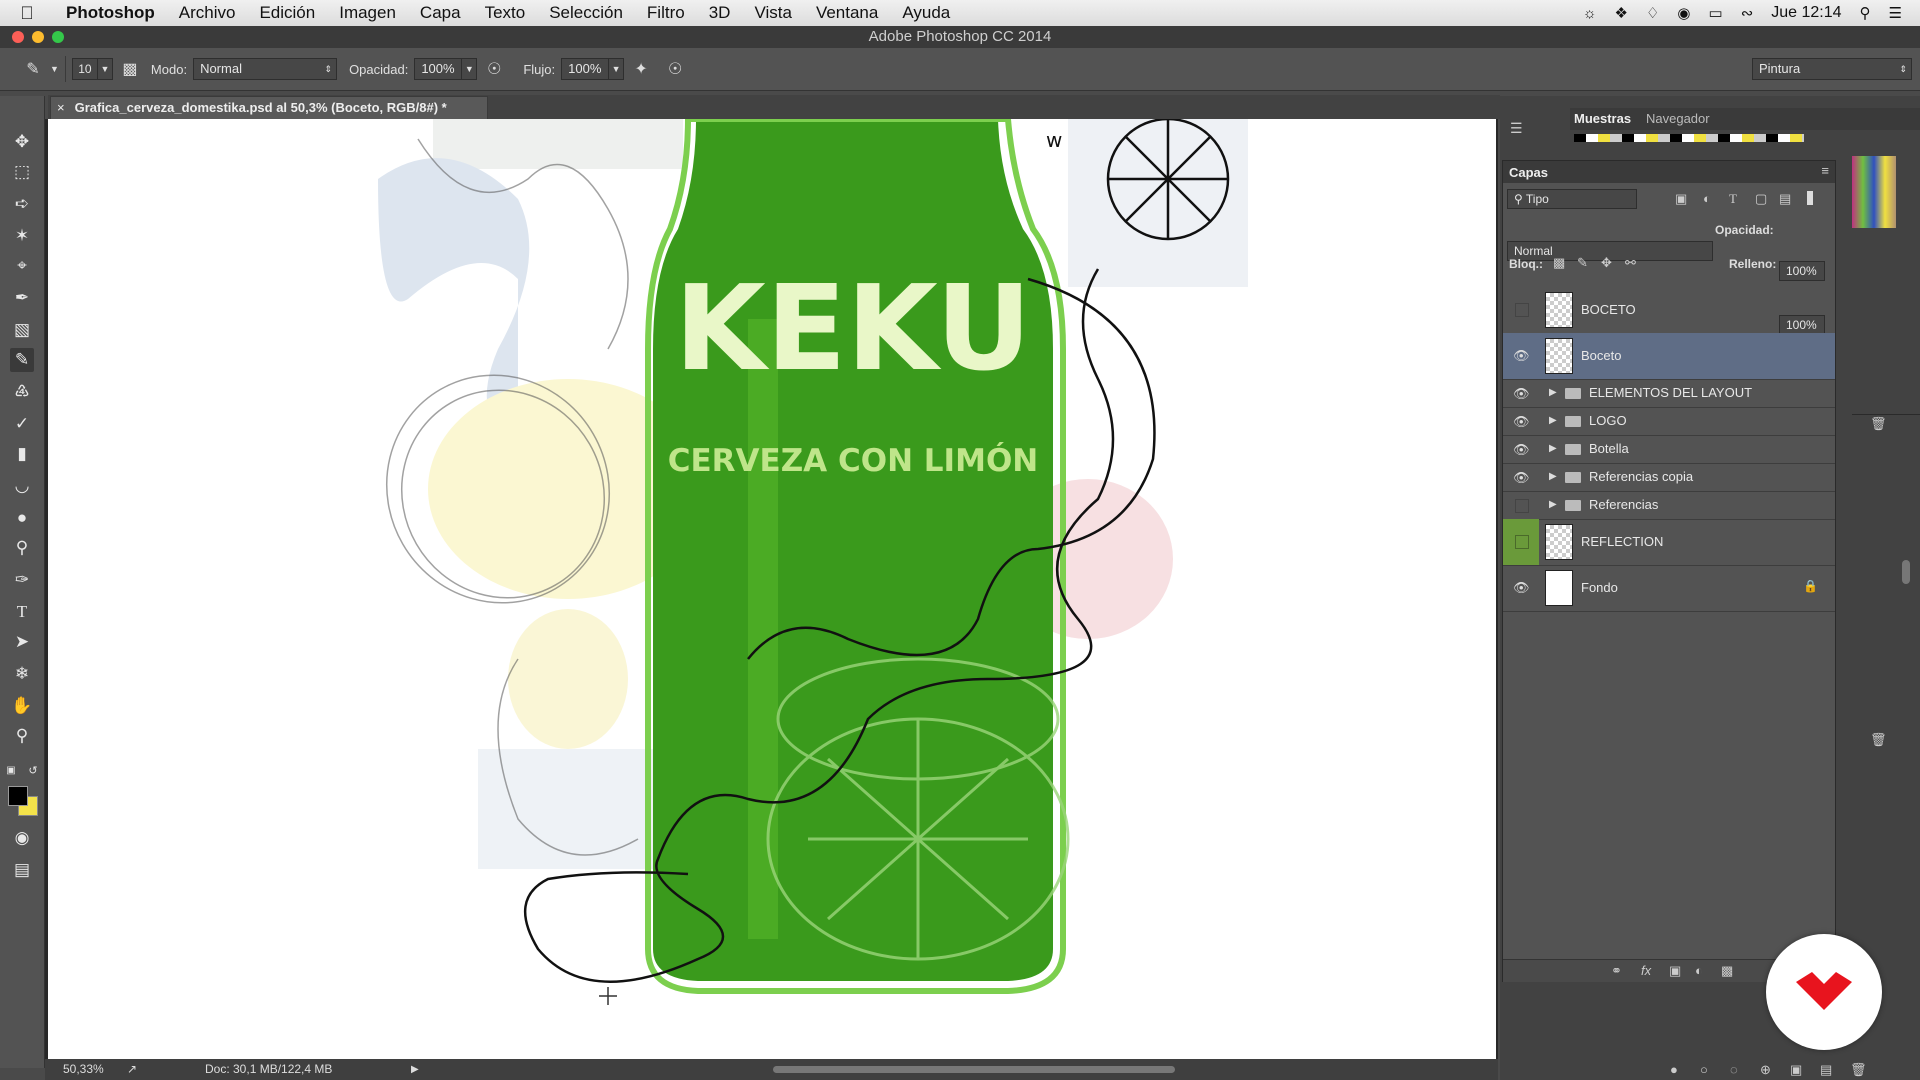 This screenshot has width=1920, height=1080. I want to click on eyedropper-tool-icon: ✒, so click(22, 298).